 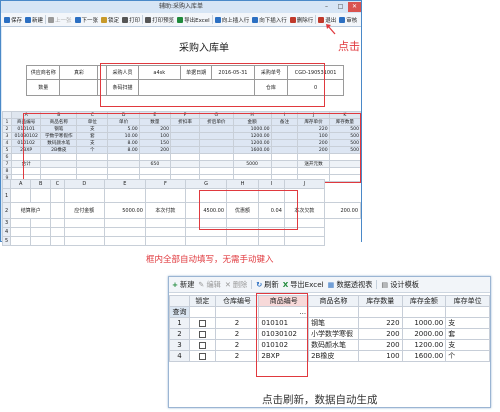 What do you see at coordinates (124, 210) in the screenshot?
I see `settlement-cell: 5000.00` at bounding box center [124, 210].